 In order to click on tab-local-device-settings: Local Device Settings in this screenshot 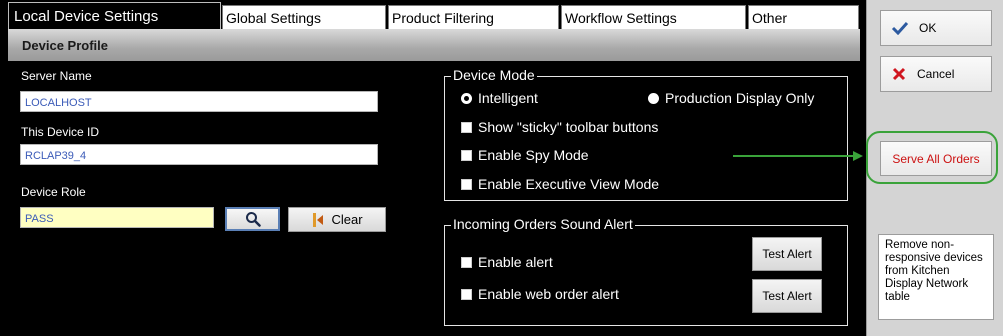, I will do `click(114, 15)`.